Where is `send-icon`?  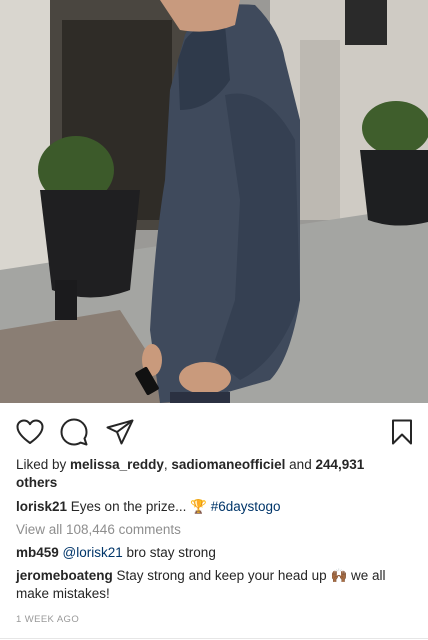
send-icon is located at coordinates (120, 432).